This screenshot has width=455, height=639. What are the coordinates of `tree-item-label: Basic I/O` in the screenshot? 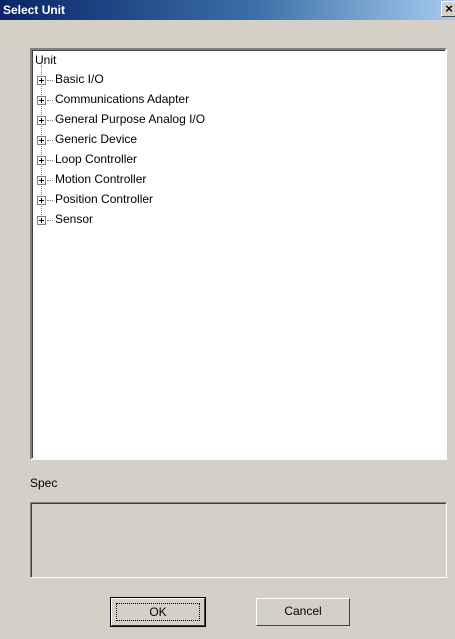 It's located at (79, 79).